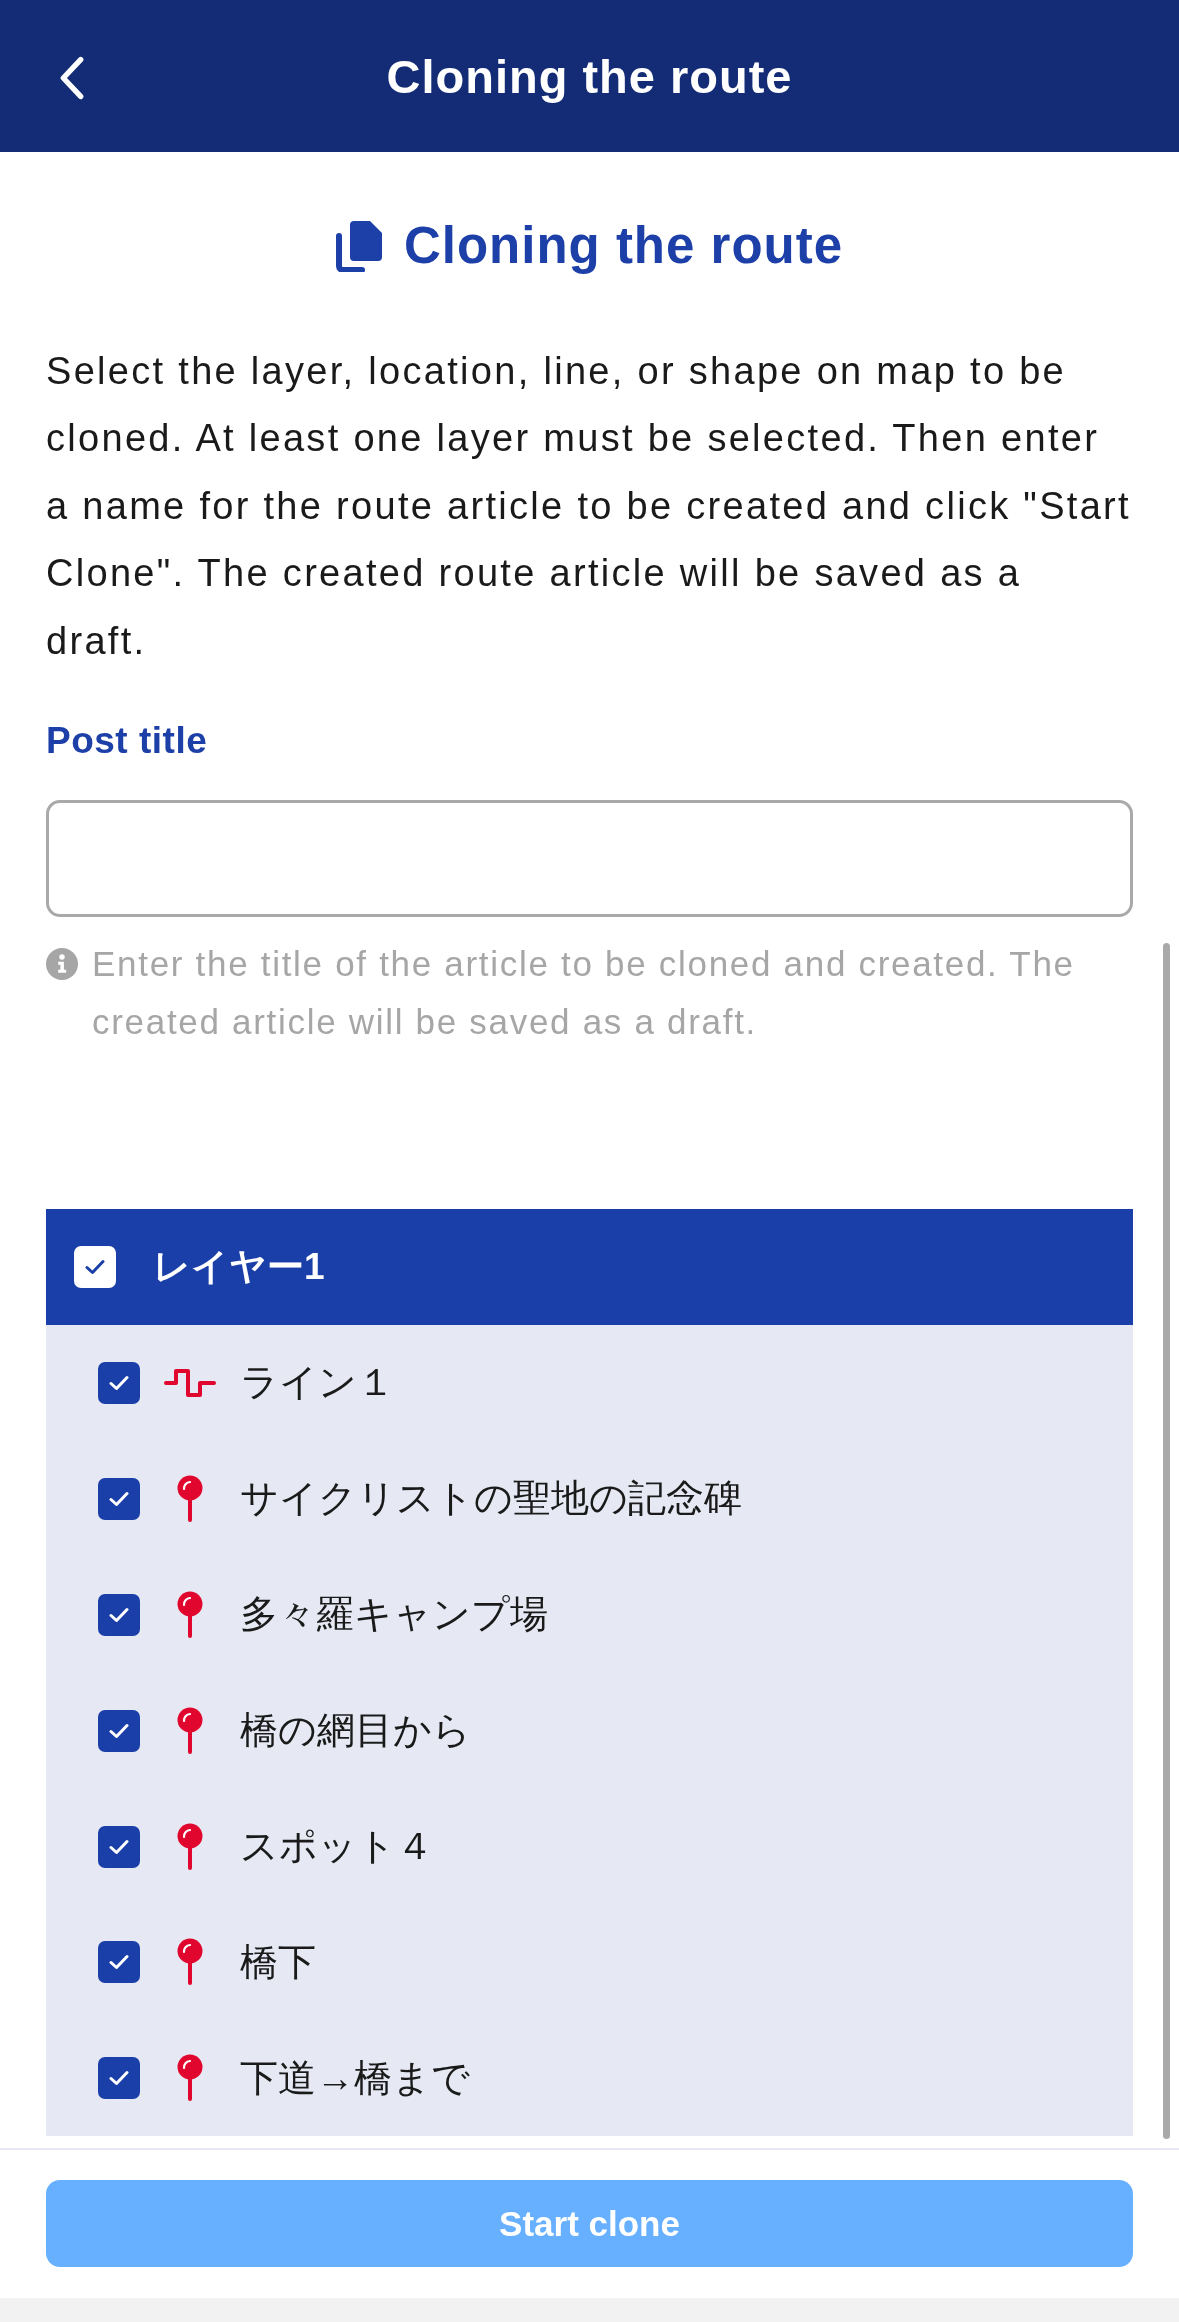 The image size is (1179, 2322). I want to click on item-name: 橋下, so click(278, 1962).